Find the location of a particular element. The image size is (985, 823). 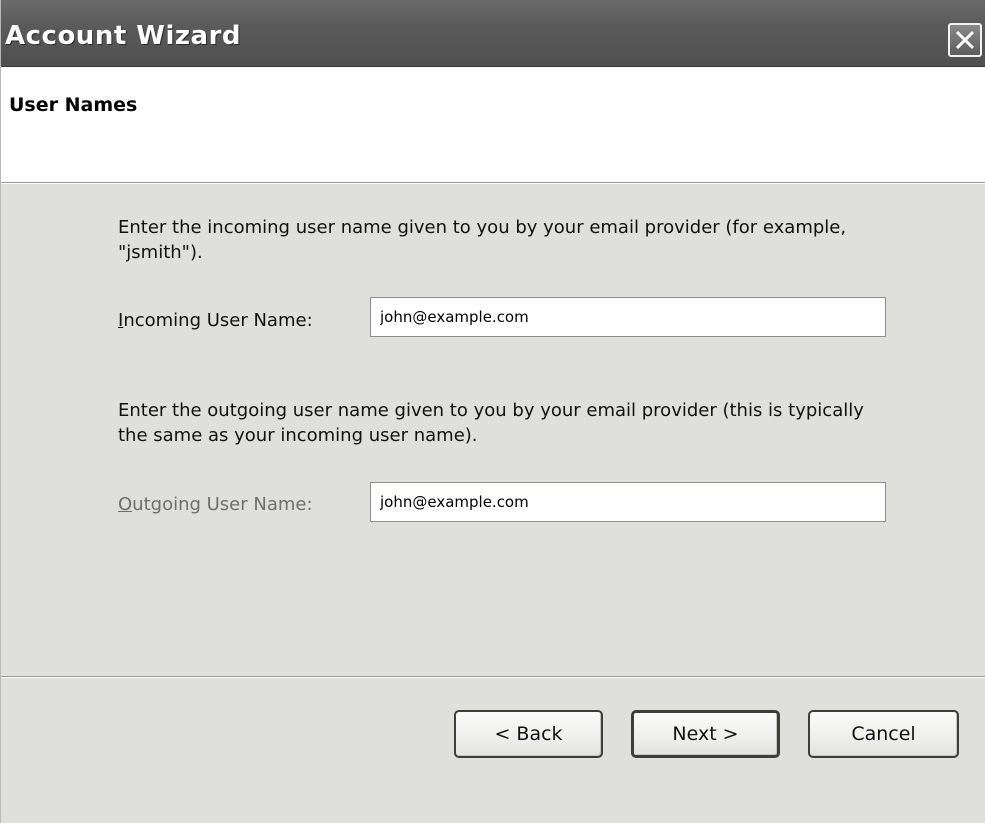

title-bar: Account Wizard is located at coordinates (493, 33).